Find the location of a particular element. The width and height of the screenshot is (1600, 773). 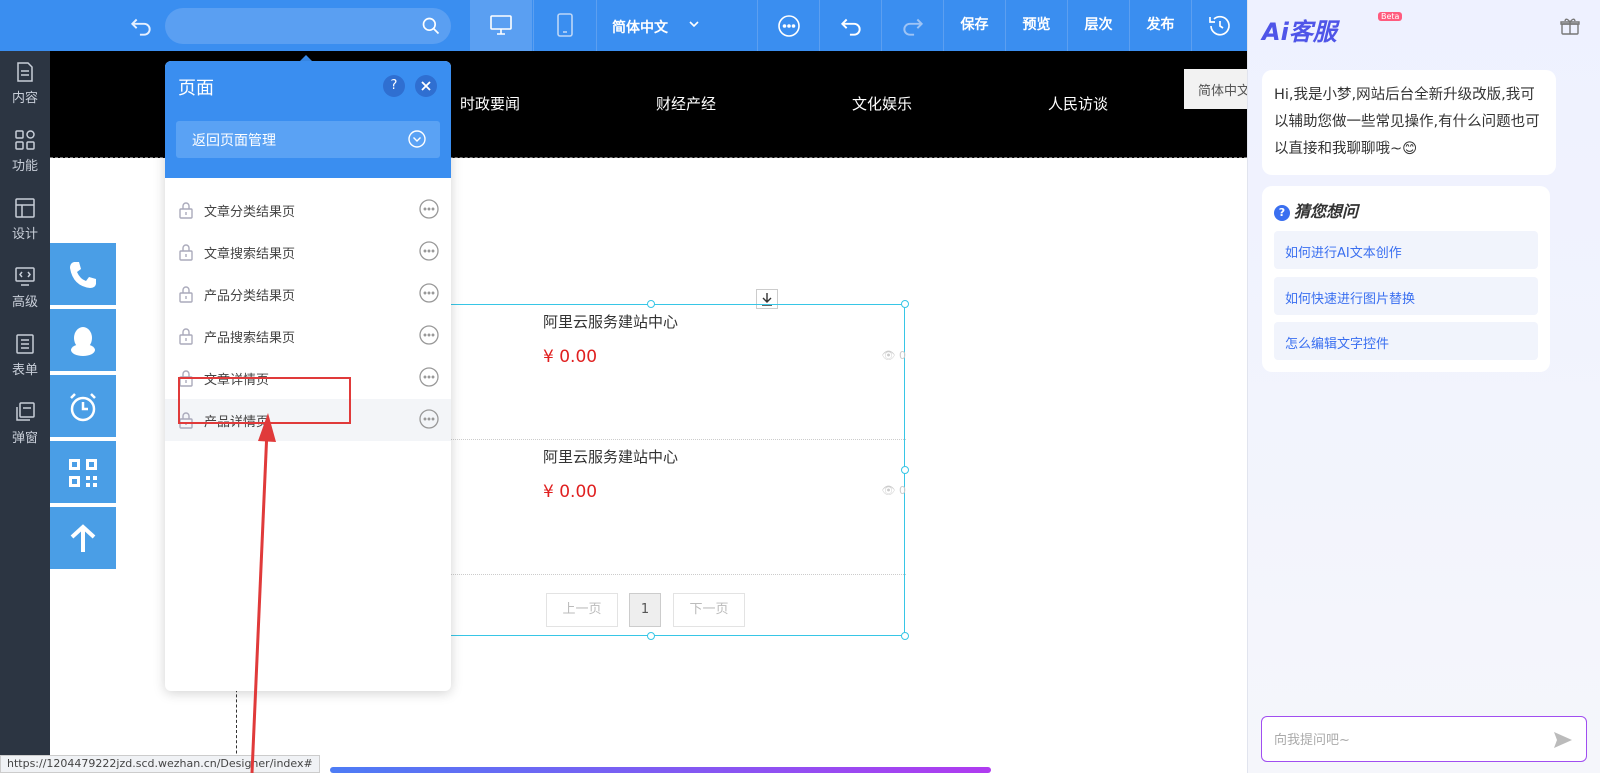

rail-item-forms: 表单 is located at coordinates (25, 357).